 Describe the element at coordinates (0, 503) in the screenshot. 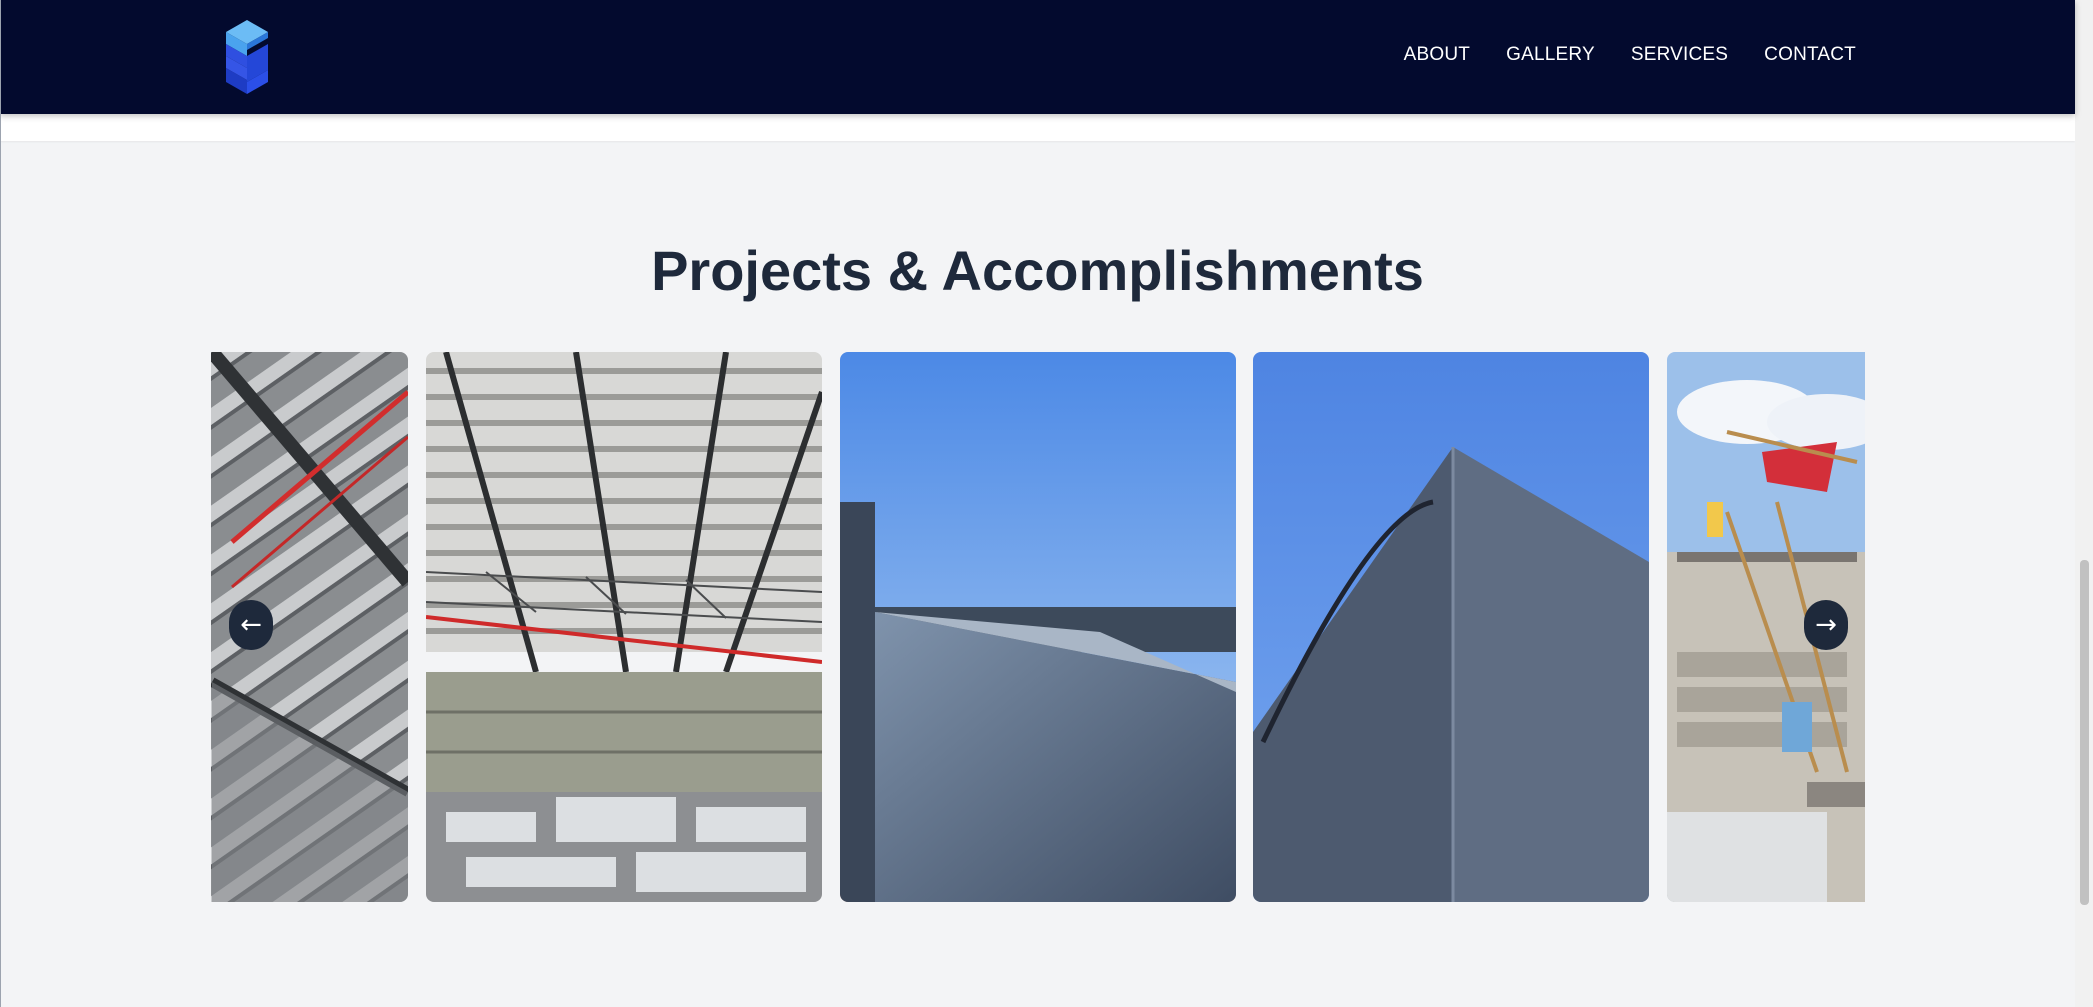

I see `window-edge` at that location.